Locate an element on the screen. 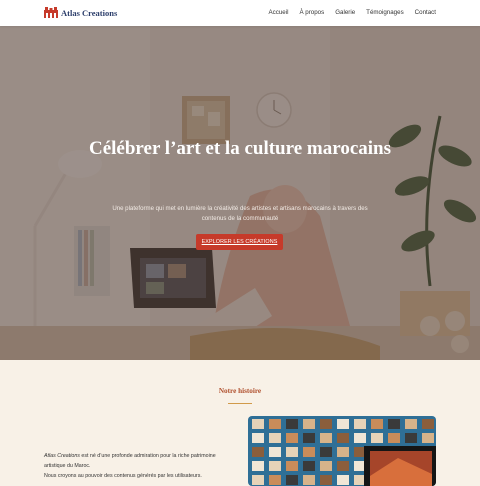 The image size is (480, 486). hero-title: Célébrer l’art et la culture marocains is located at coordinates (240, 148).